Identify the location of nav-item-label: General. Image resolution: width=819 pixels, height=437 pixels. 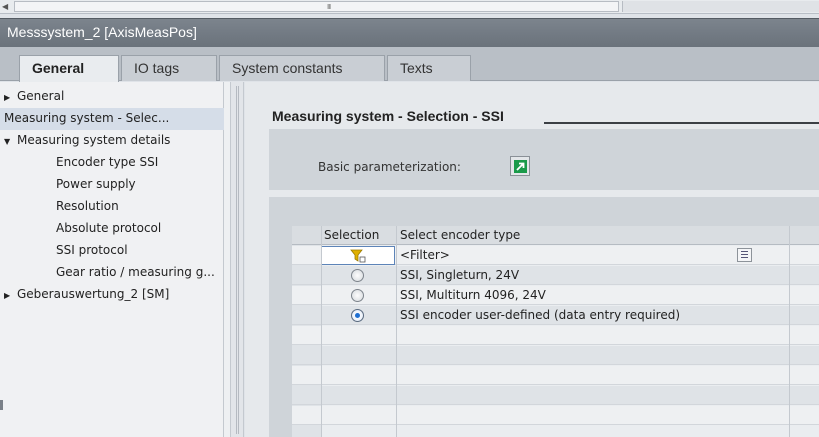
(41, 96).